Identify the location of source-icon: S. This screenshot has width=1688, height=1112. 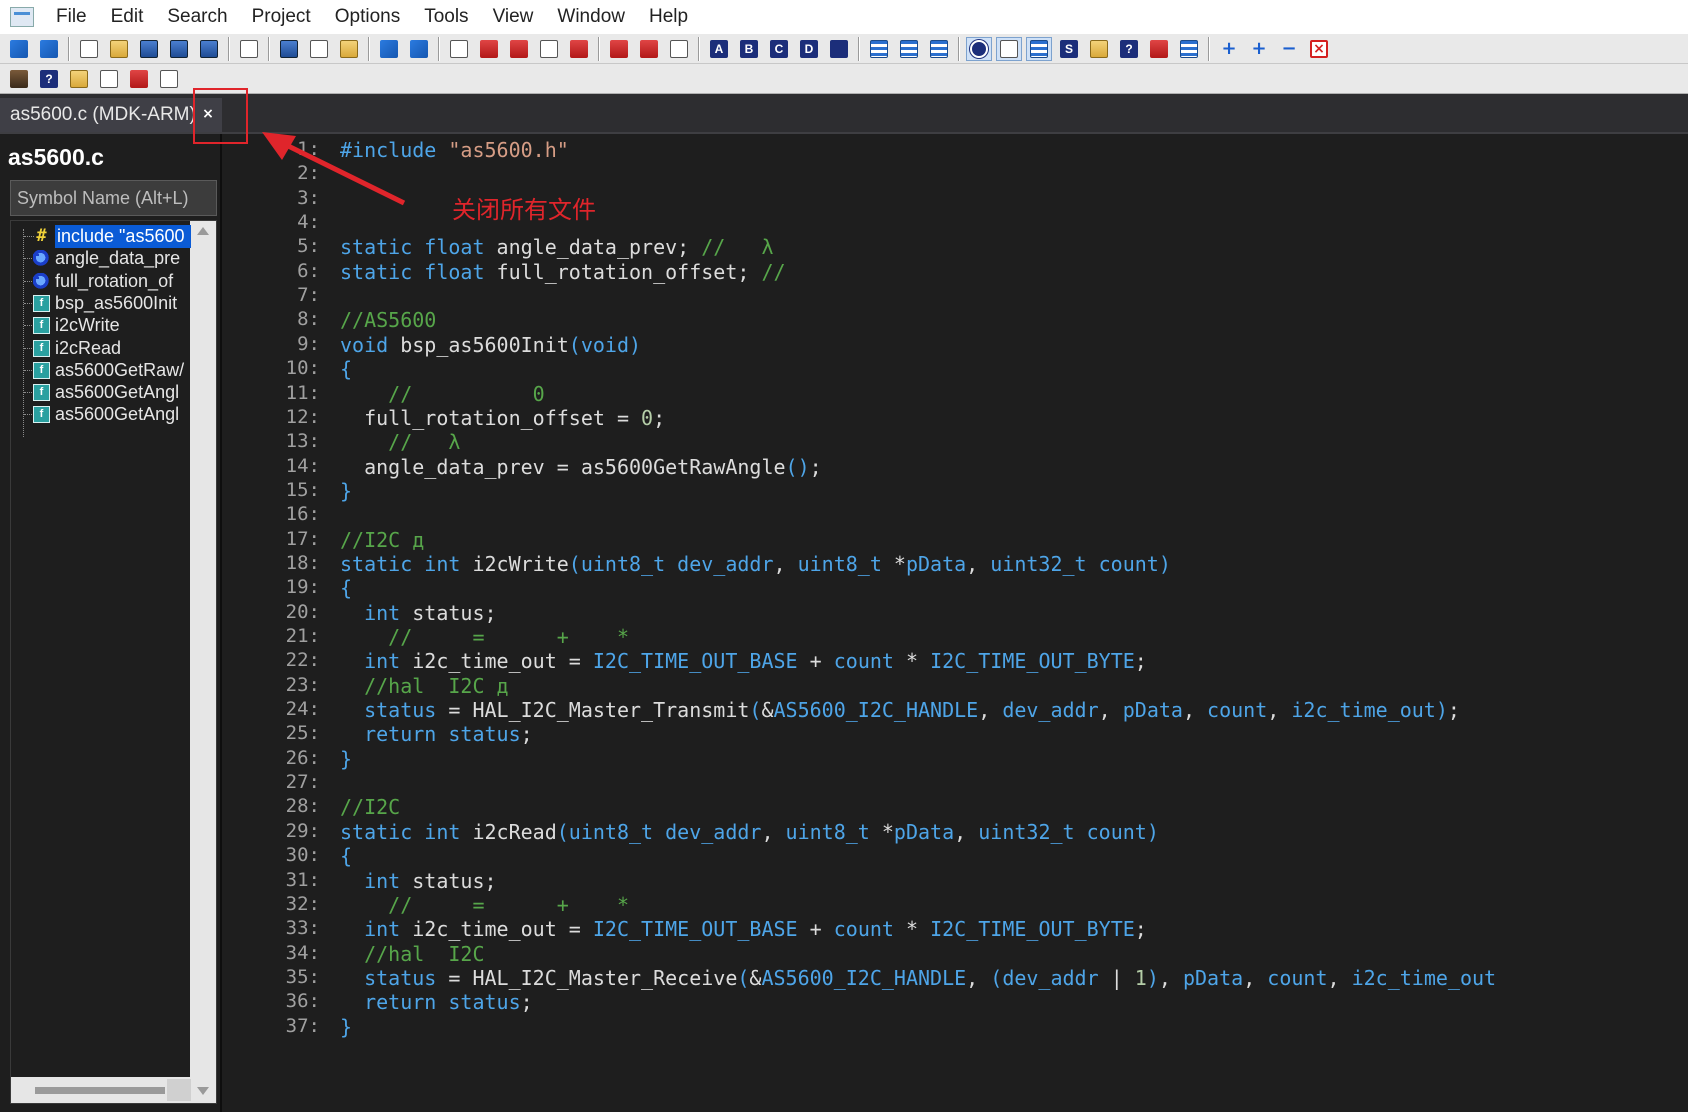
(1069, 49).